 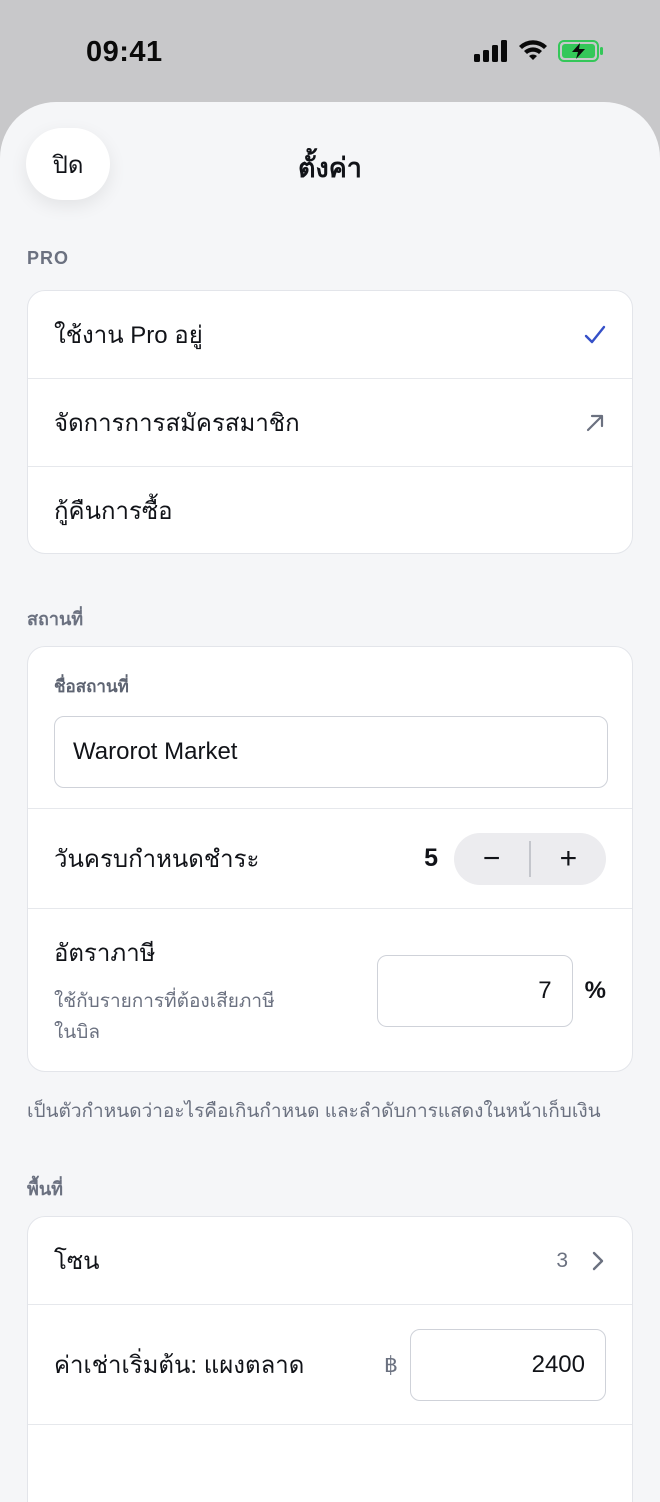 What do you see at coordinates (331, 752) in the screenshot?
I see `location-name-input` at bounding box center [331, 752].